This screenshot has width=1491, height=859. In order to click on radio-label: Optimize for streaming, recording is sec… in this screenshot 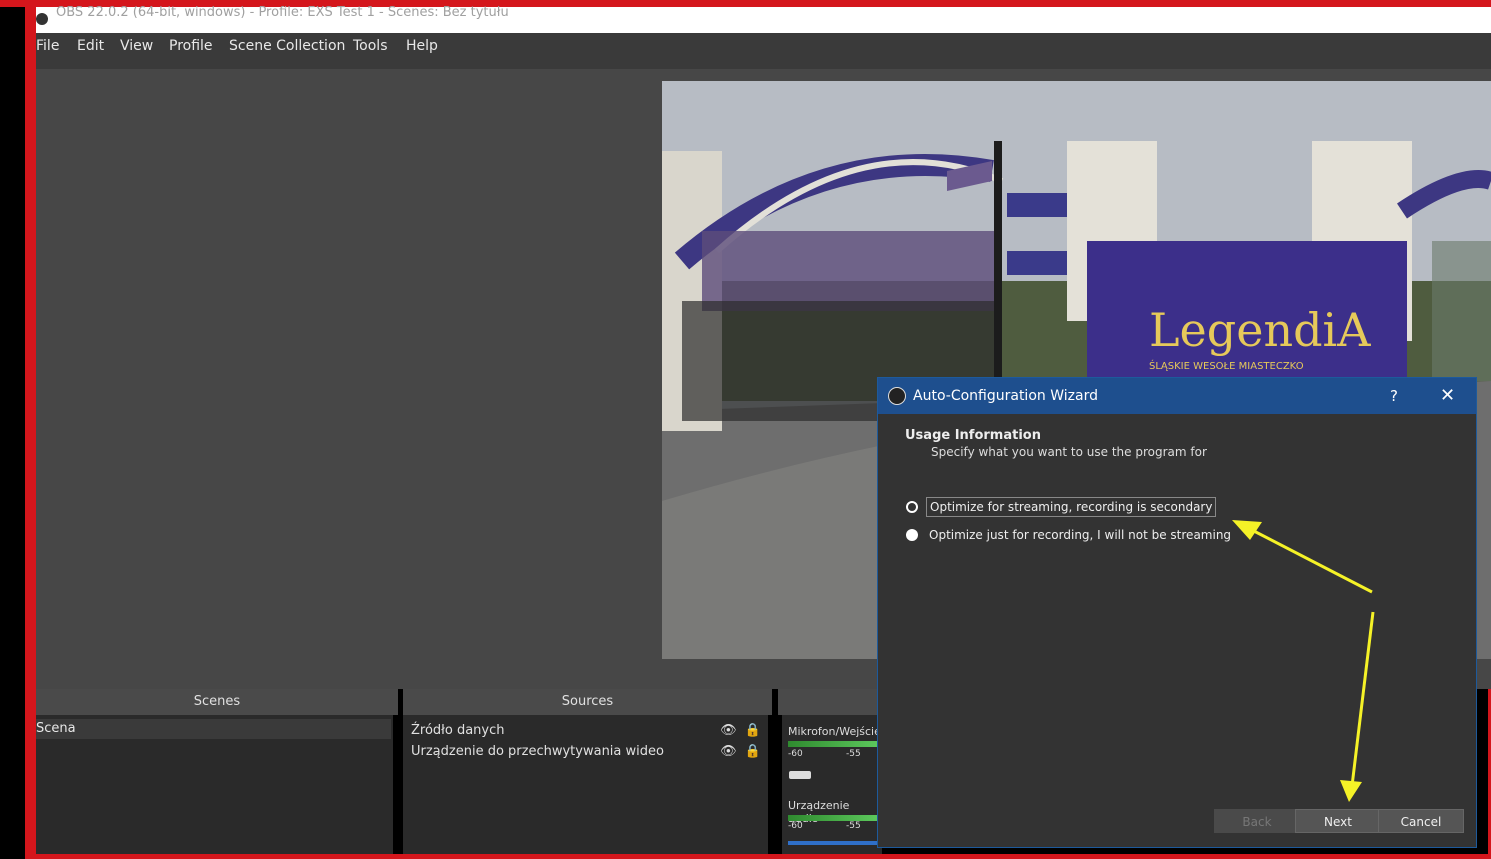, I will do `click(1071, 507)`.